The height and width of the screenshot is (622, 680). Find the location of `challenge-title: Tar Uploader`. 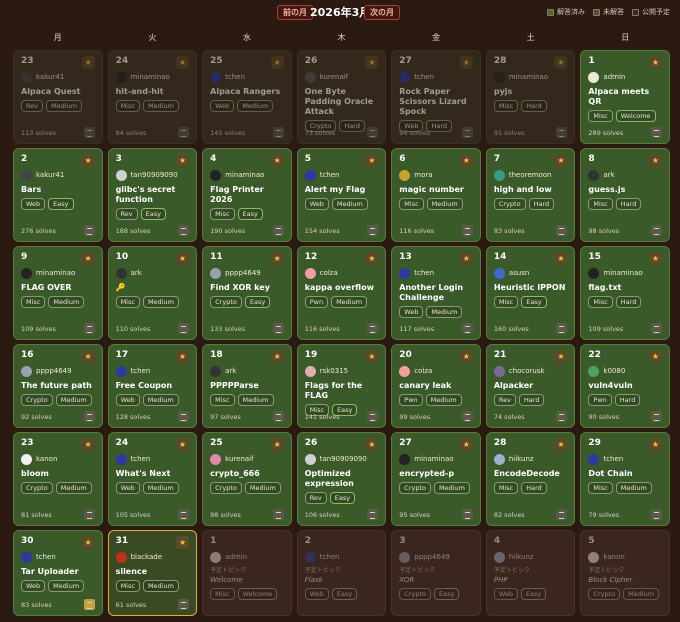

challenge-title: Tar Uploader is located at coordinates (50, 571).